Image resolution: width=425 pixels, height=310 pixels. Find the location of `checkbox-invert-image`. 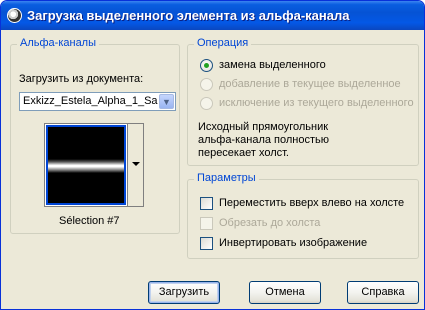

checkbox-invert-image is located at coordinates (206, 243).